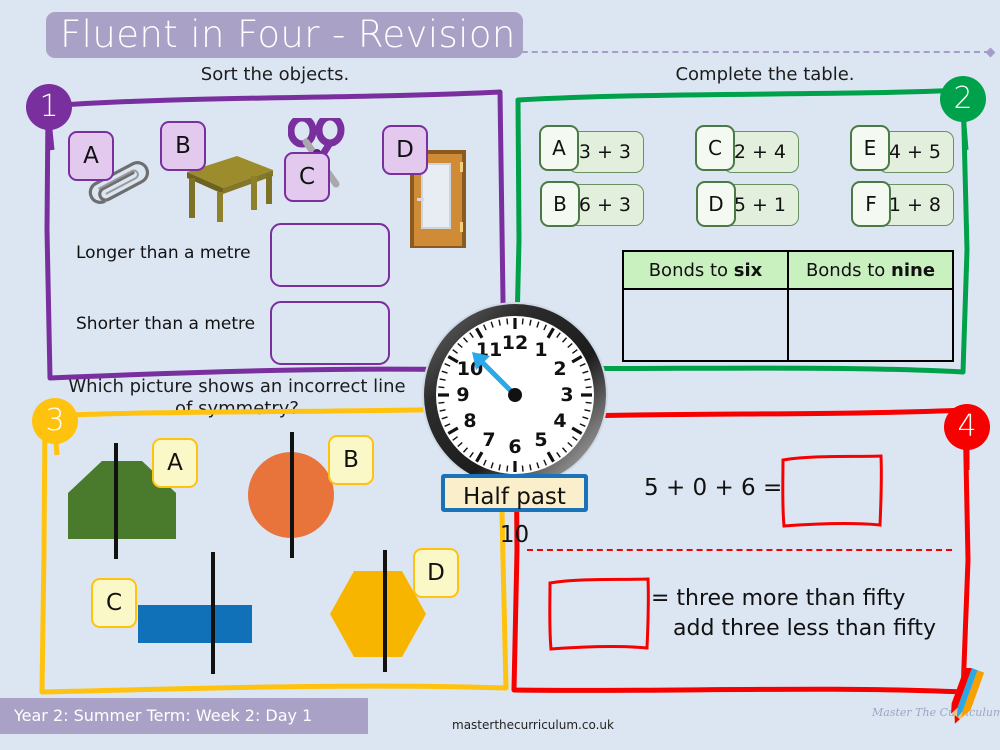  What do you see at coordinates (805, 628) in the screenshot?
I see `statement-line-2: add three less than fifty` at bounding box center [805, 628].